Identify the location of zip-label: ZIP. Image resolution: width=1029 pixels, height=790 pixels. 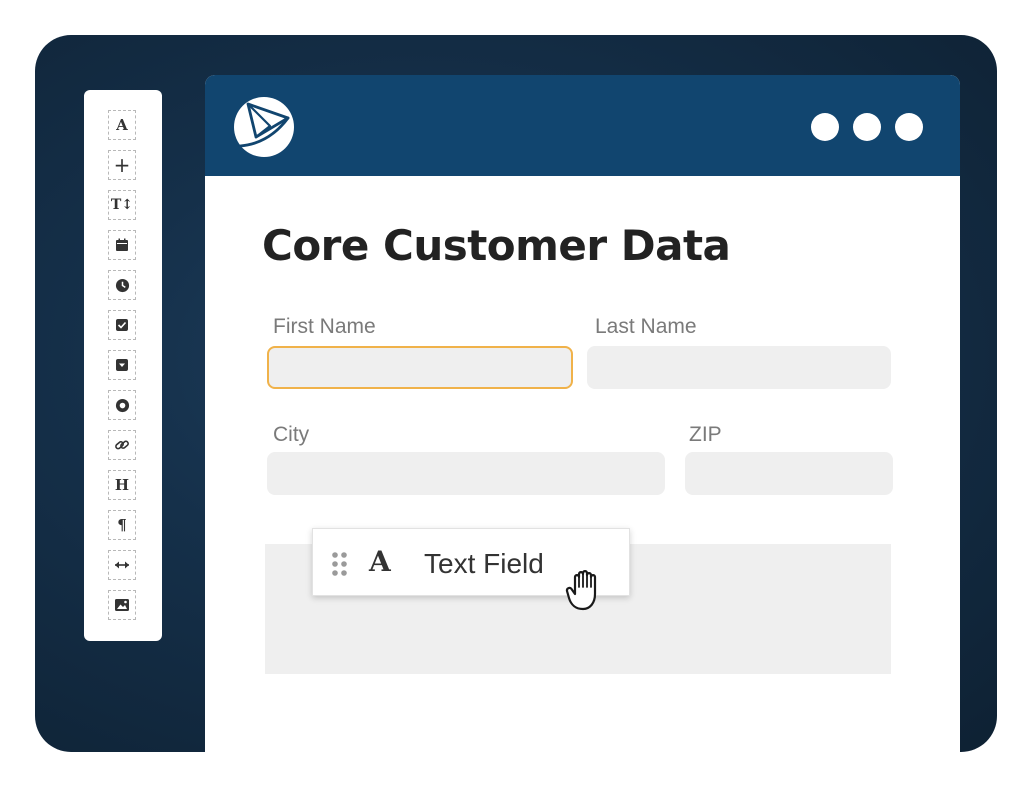
(705, 434).